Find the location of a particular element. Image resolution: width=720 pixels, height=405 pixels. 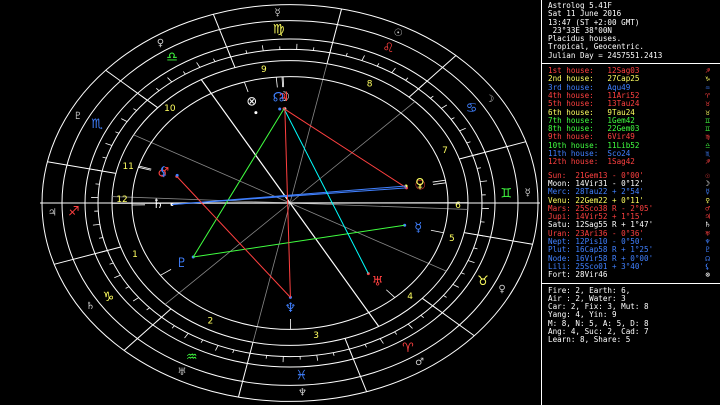

house-number: 7 is located at coordinates (445, 151).